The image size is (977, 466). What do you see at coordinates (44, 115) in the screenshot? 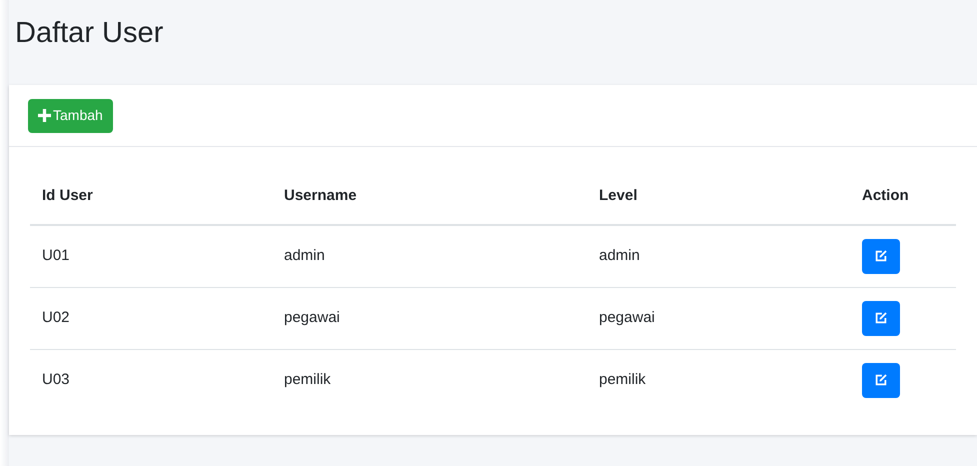
I see `plus-icon` at bounding box center [44, 115].